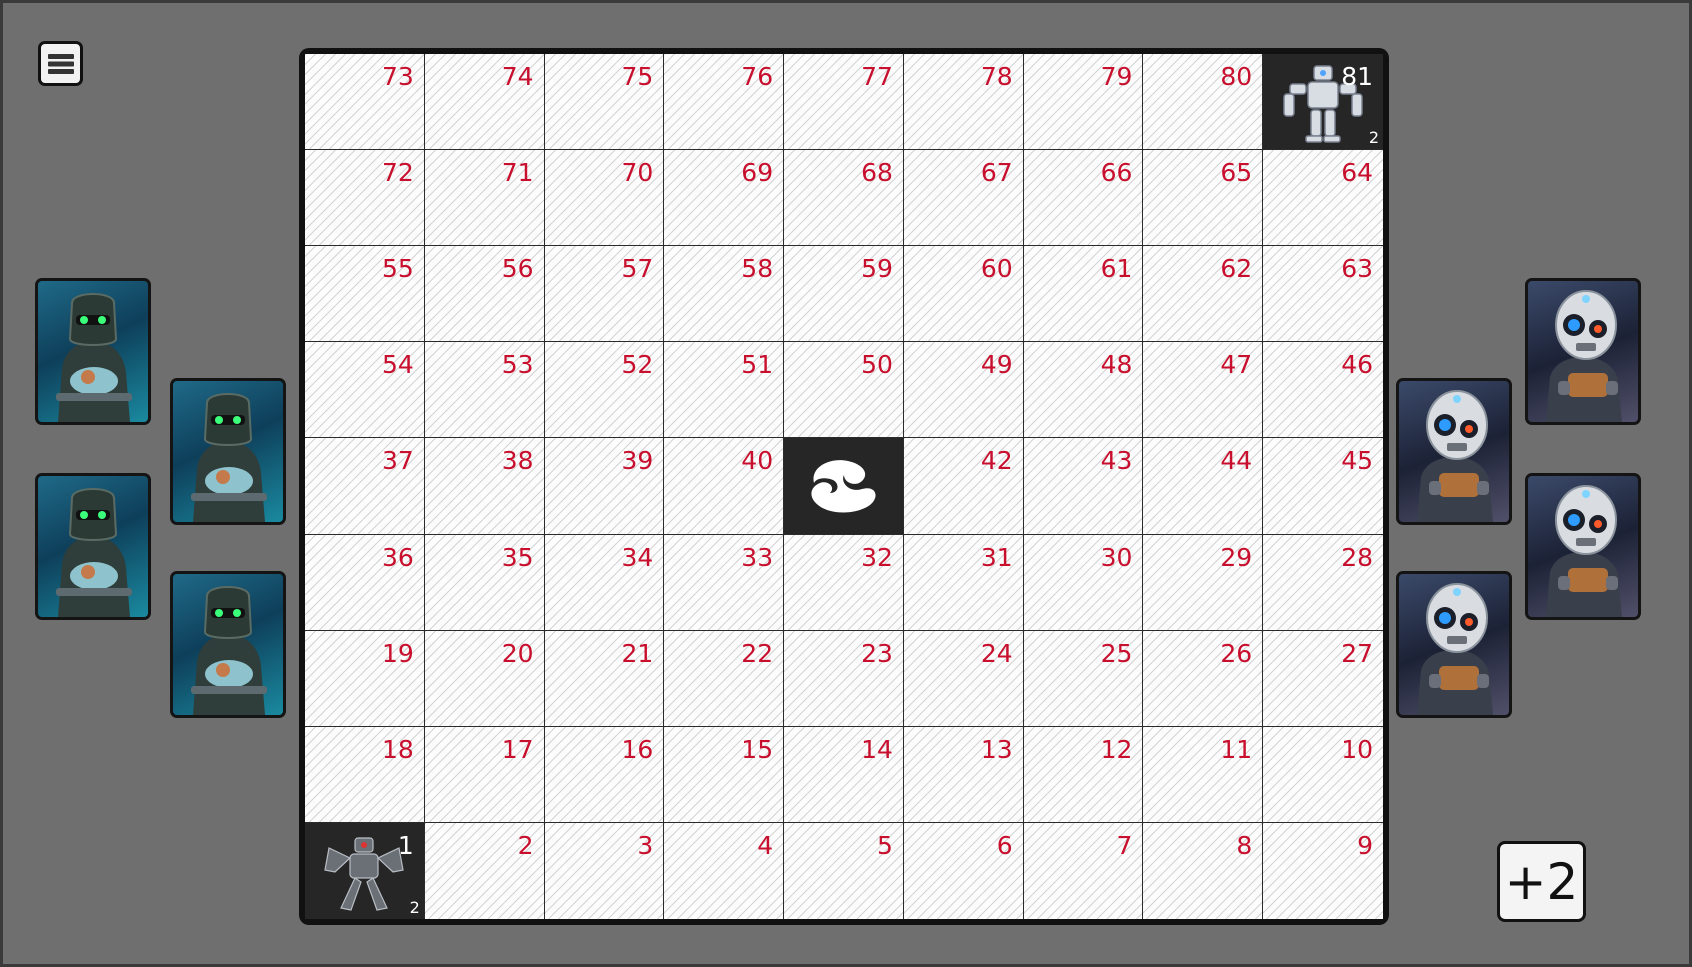 The height and width of the screenshot is (967, 1692). I want to click on board-cell-42: 42, so click(963, 486).